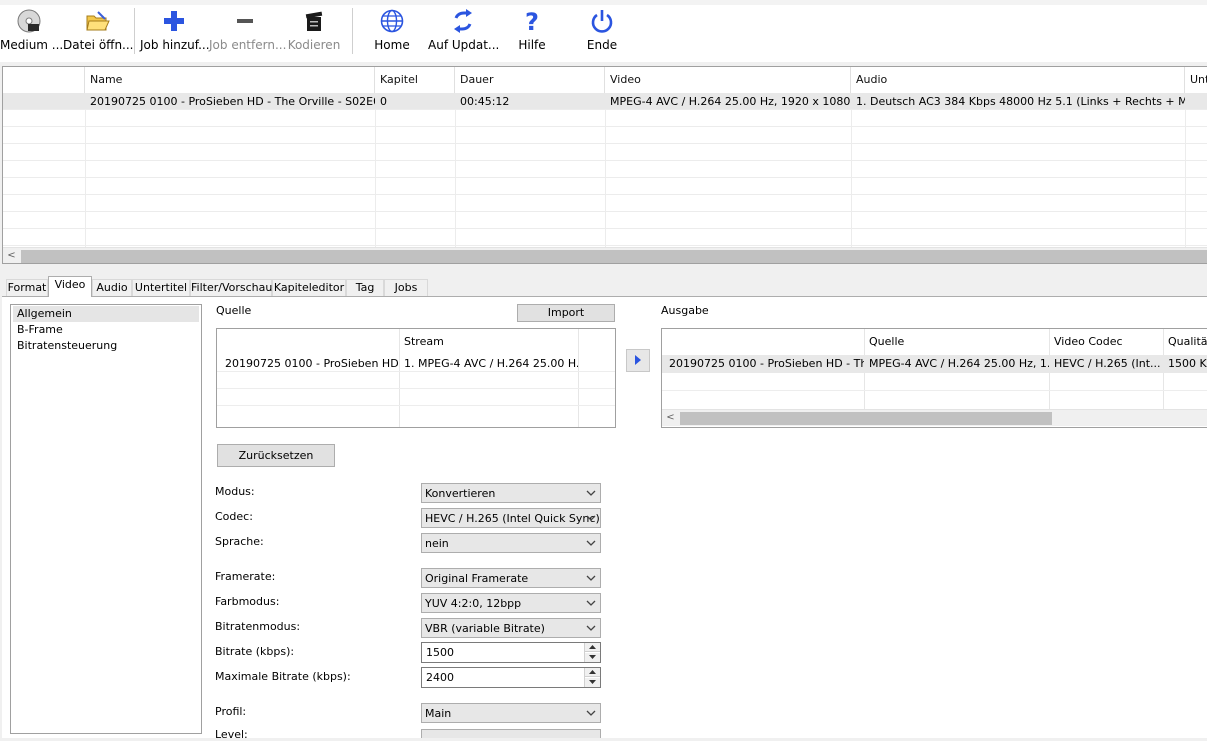 The image size is (1207, 741). Describe the element at coordinates (106, 330) in the screenshot. I see `category-item-bframe: B-Frame` at that location.